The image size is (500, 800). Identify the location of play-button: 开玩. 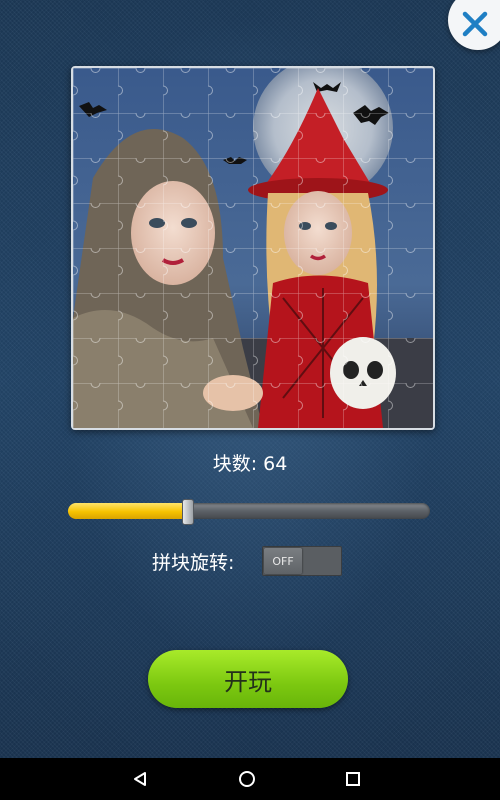
(248, 679).